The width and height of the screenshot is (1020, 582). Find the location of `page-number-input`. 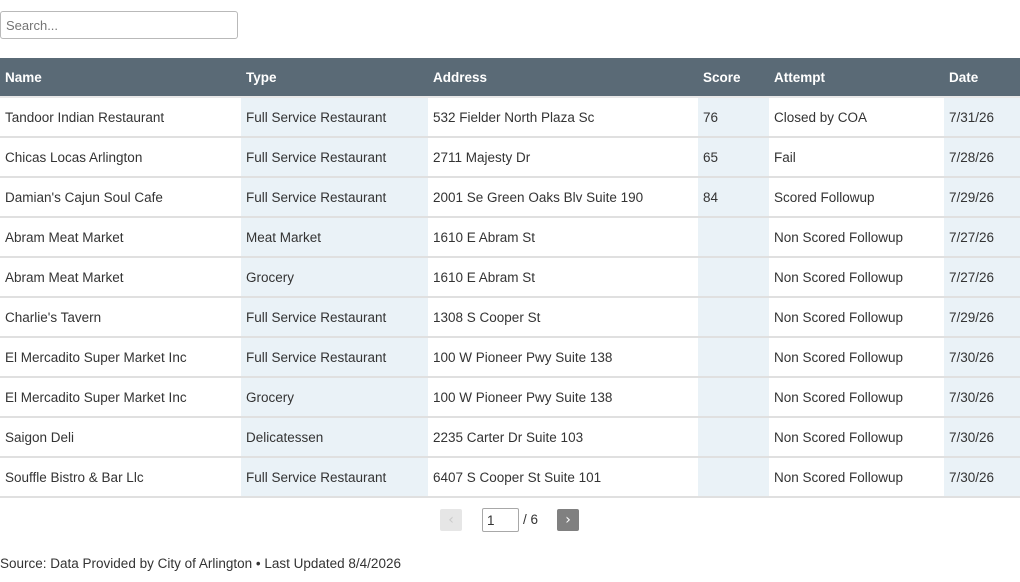

page-number-input is located at coordinates (500, 520).